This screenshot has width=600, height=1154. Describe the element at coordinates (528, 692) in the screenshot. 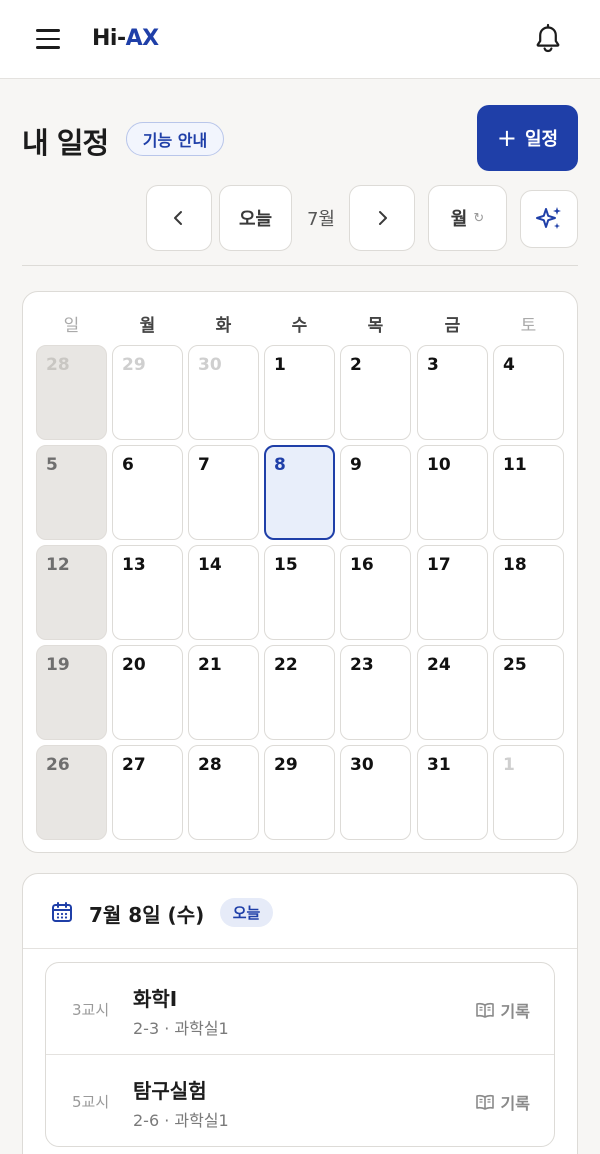

I see `calendar-day: 25` at that location.